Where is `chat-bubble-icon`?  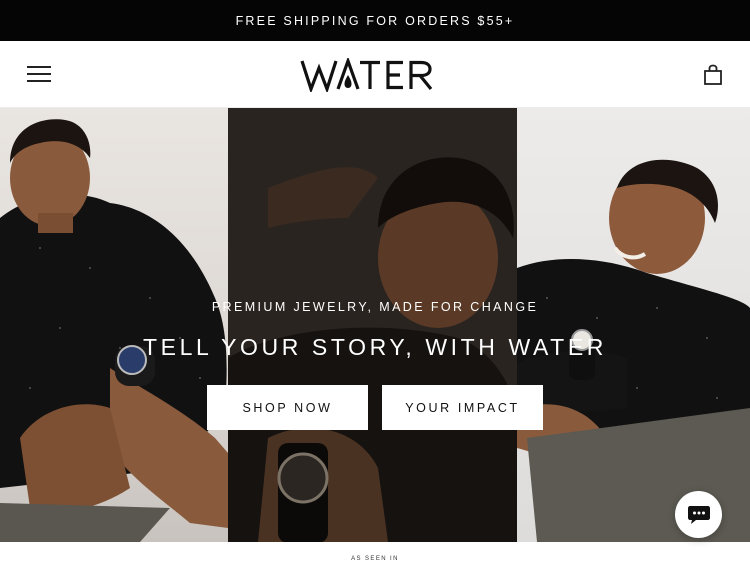
chat-bubble-icon is located at coordinates (698, 514).